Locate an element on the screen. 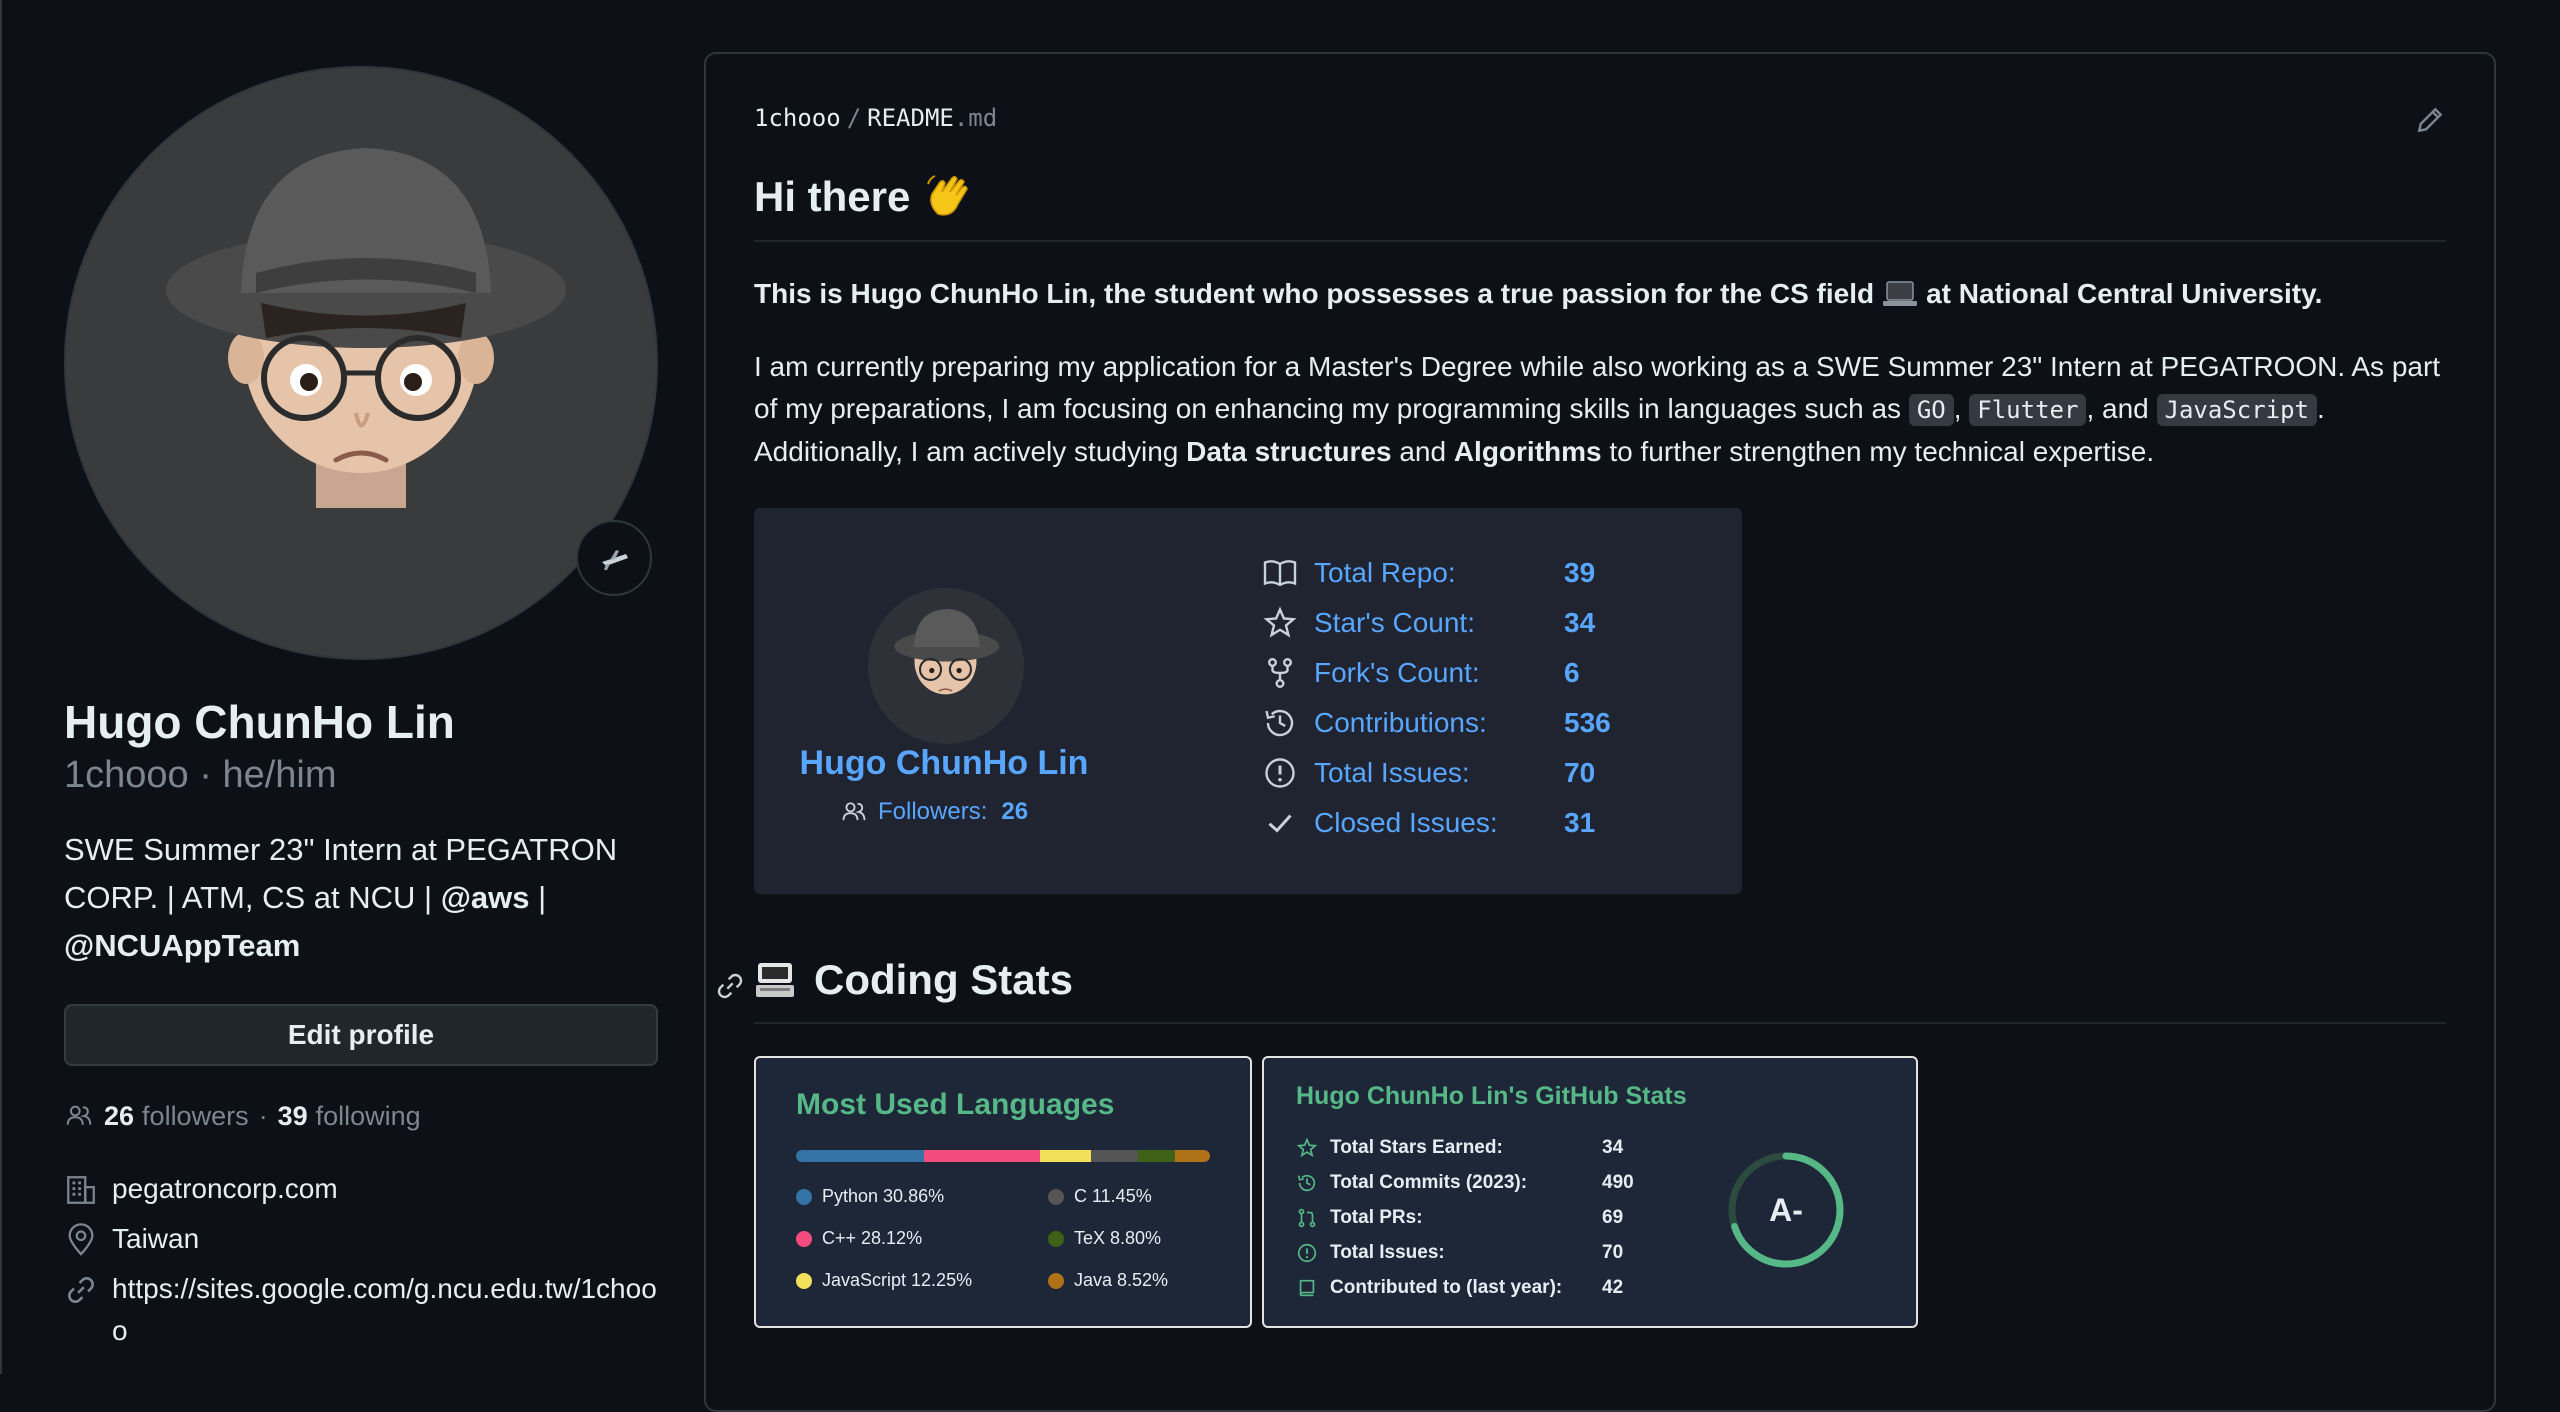 Image resolution: width=2560 pixels, height=1412 pixels. anchor-link-icon is located at coordinates (730, 986).